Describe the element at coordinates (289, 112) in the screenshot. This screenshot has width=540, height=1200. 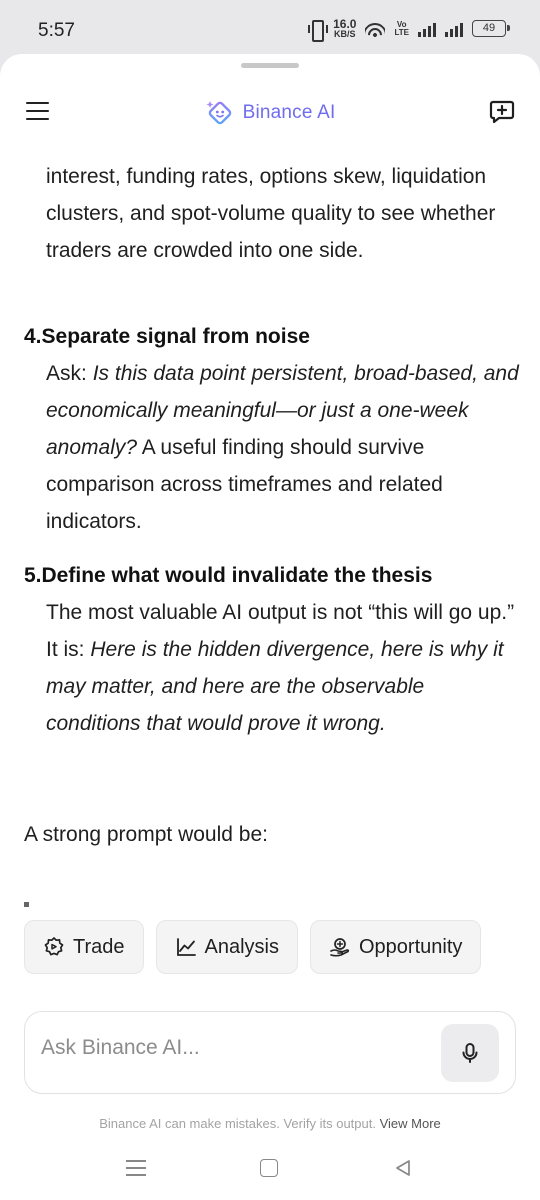
I see `brand-name: Binance AI` at that location.